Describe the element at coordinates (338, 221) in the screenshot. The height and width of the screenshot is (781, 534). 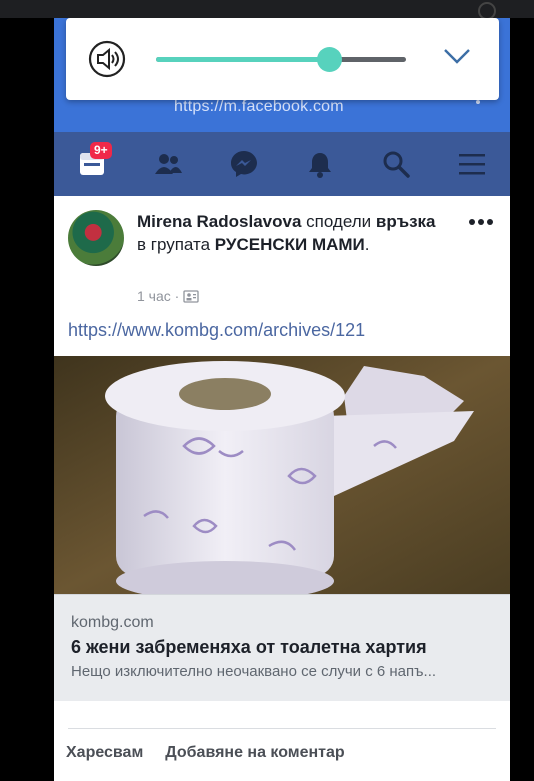
I see `action-text: сподели` at that location.